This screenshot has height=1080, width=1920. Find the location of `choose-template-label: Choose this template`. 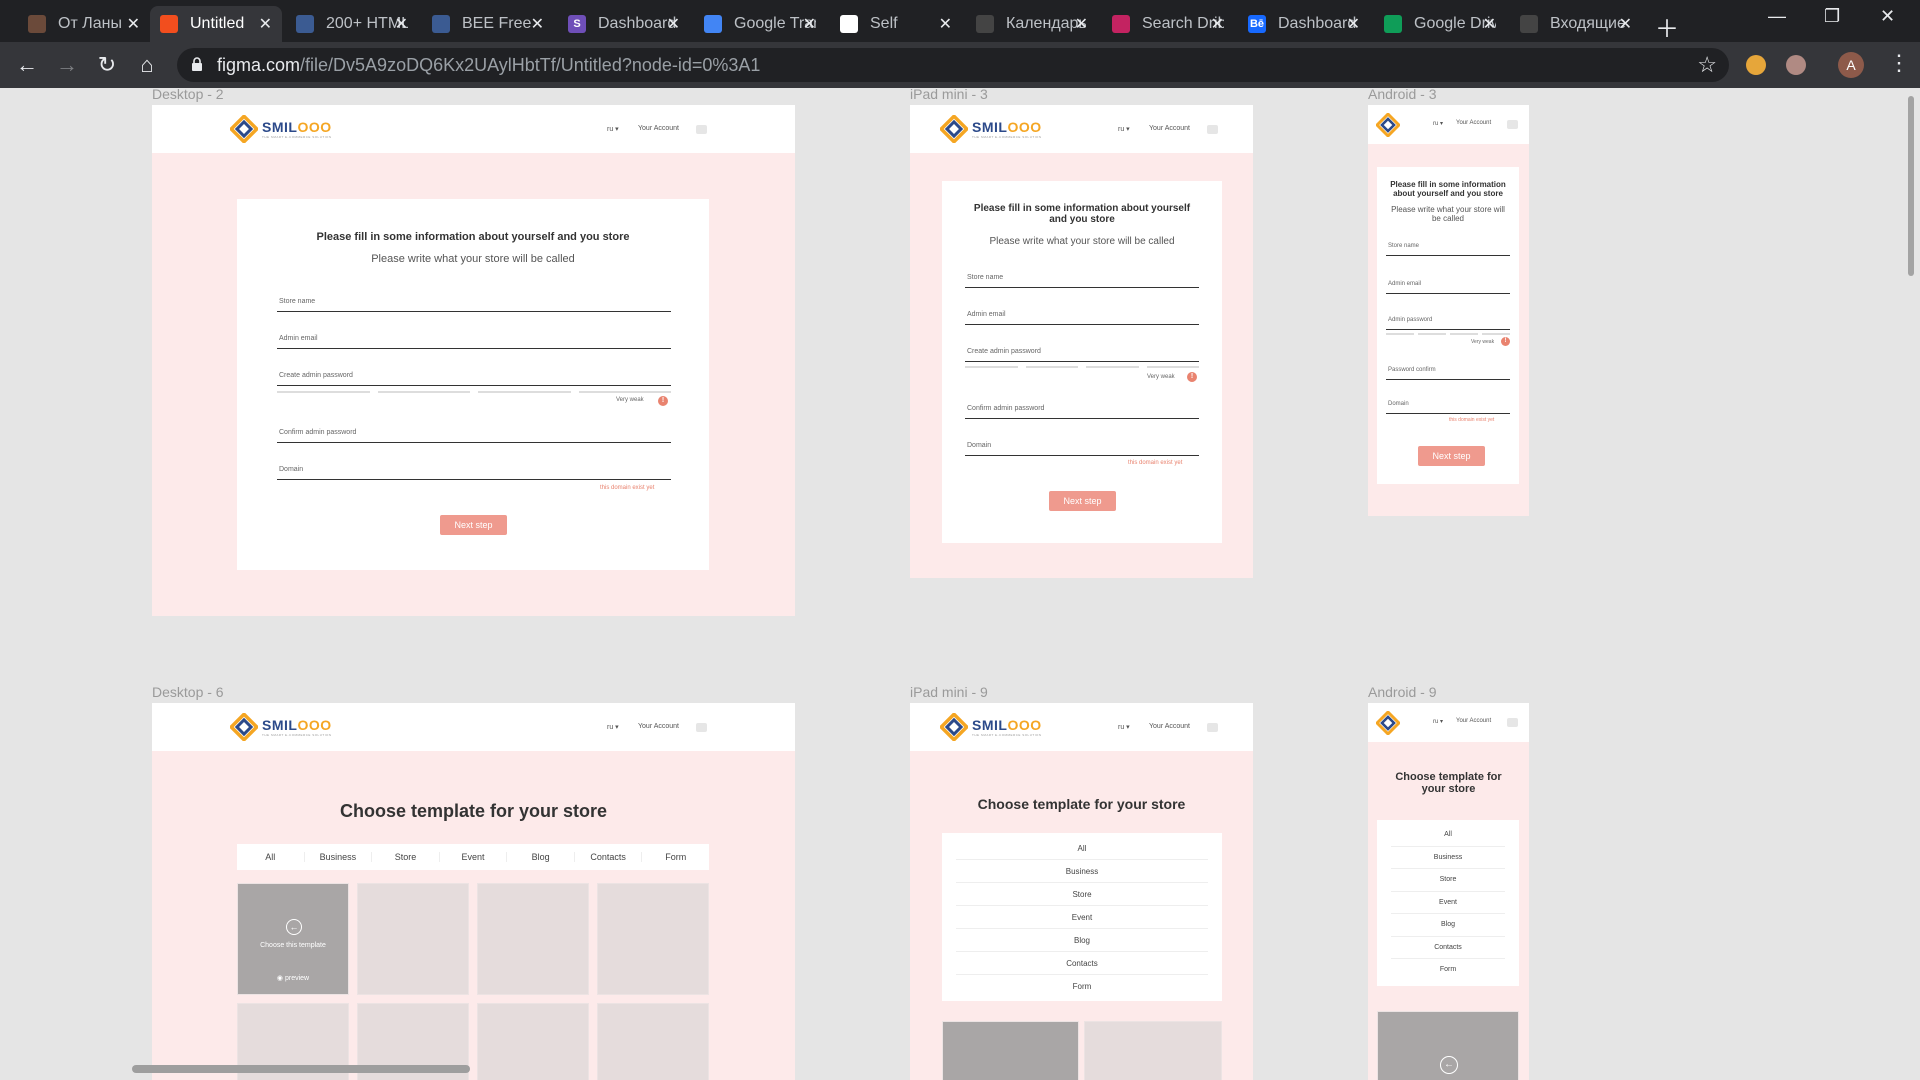

choose-template-label: Choose this template is located at coordinates (293, 945).